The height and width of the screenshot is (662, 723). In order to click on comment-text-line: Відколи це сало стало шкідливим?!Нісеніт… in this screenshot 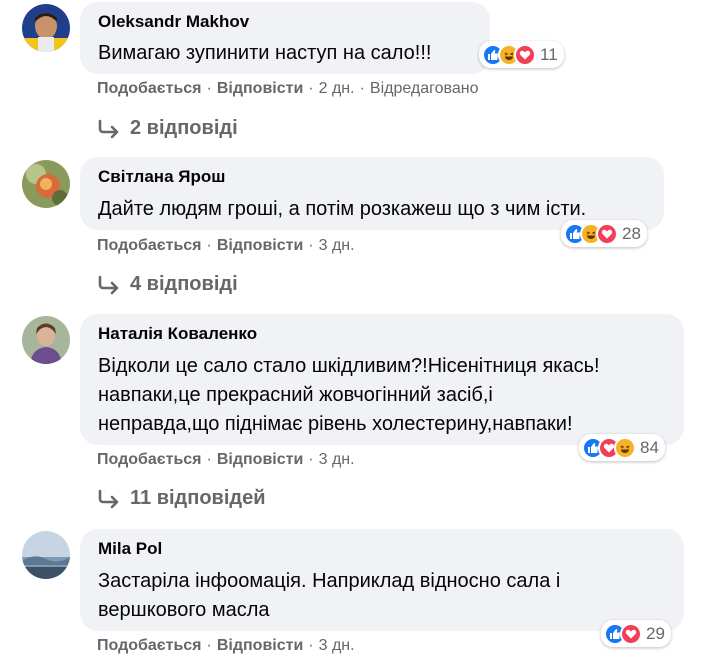, I will do `click(349, 366)`.